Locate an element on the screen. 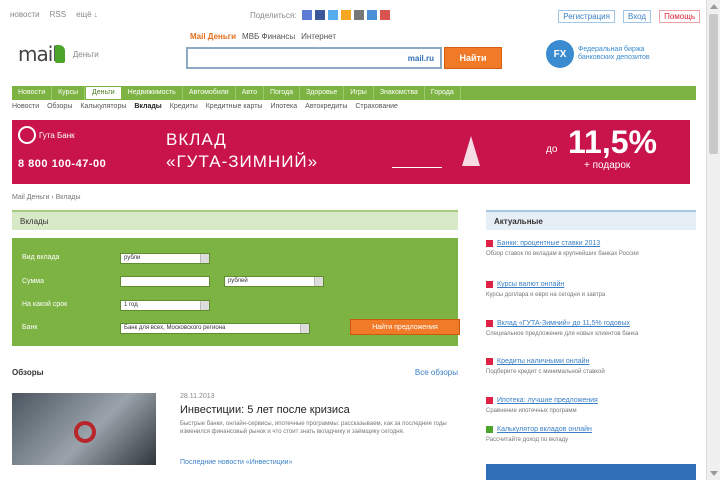 The width and height of the screenshot is (720, 480). deposit-section-title: Вклады is located at coordinates (235, 220).